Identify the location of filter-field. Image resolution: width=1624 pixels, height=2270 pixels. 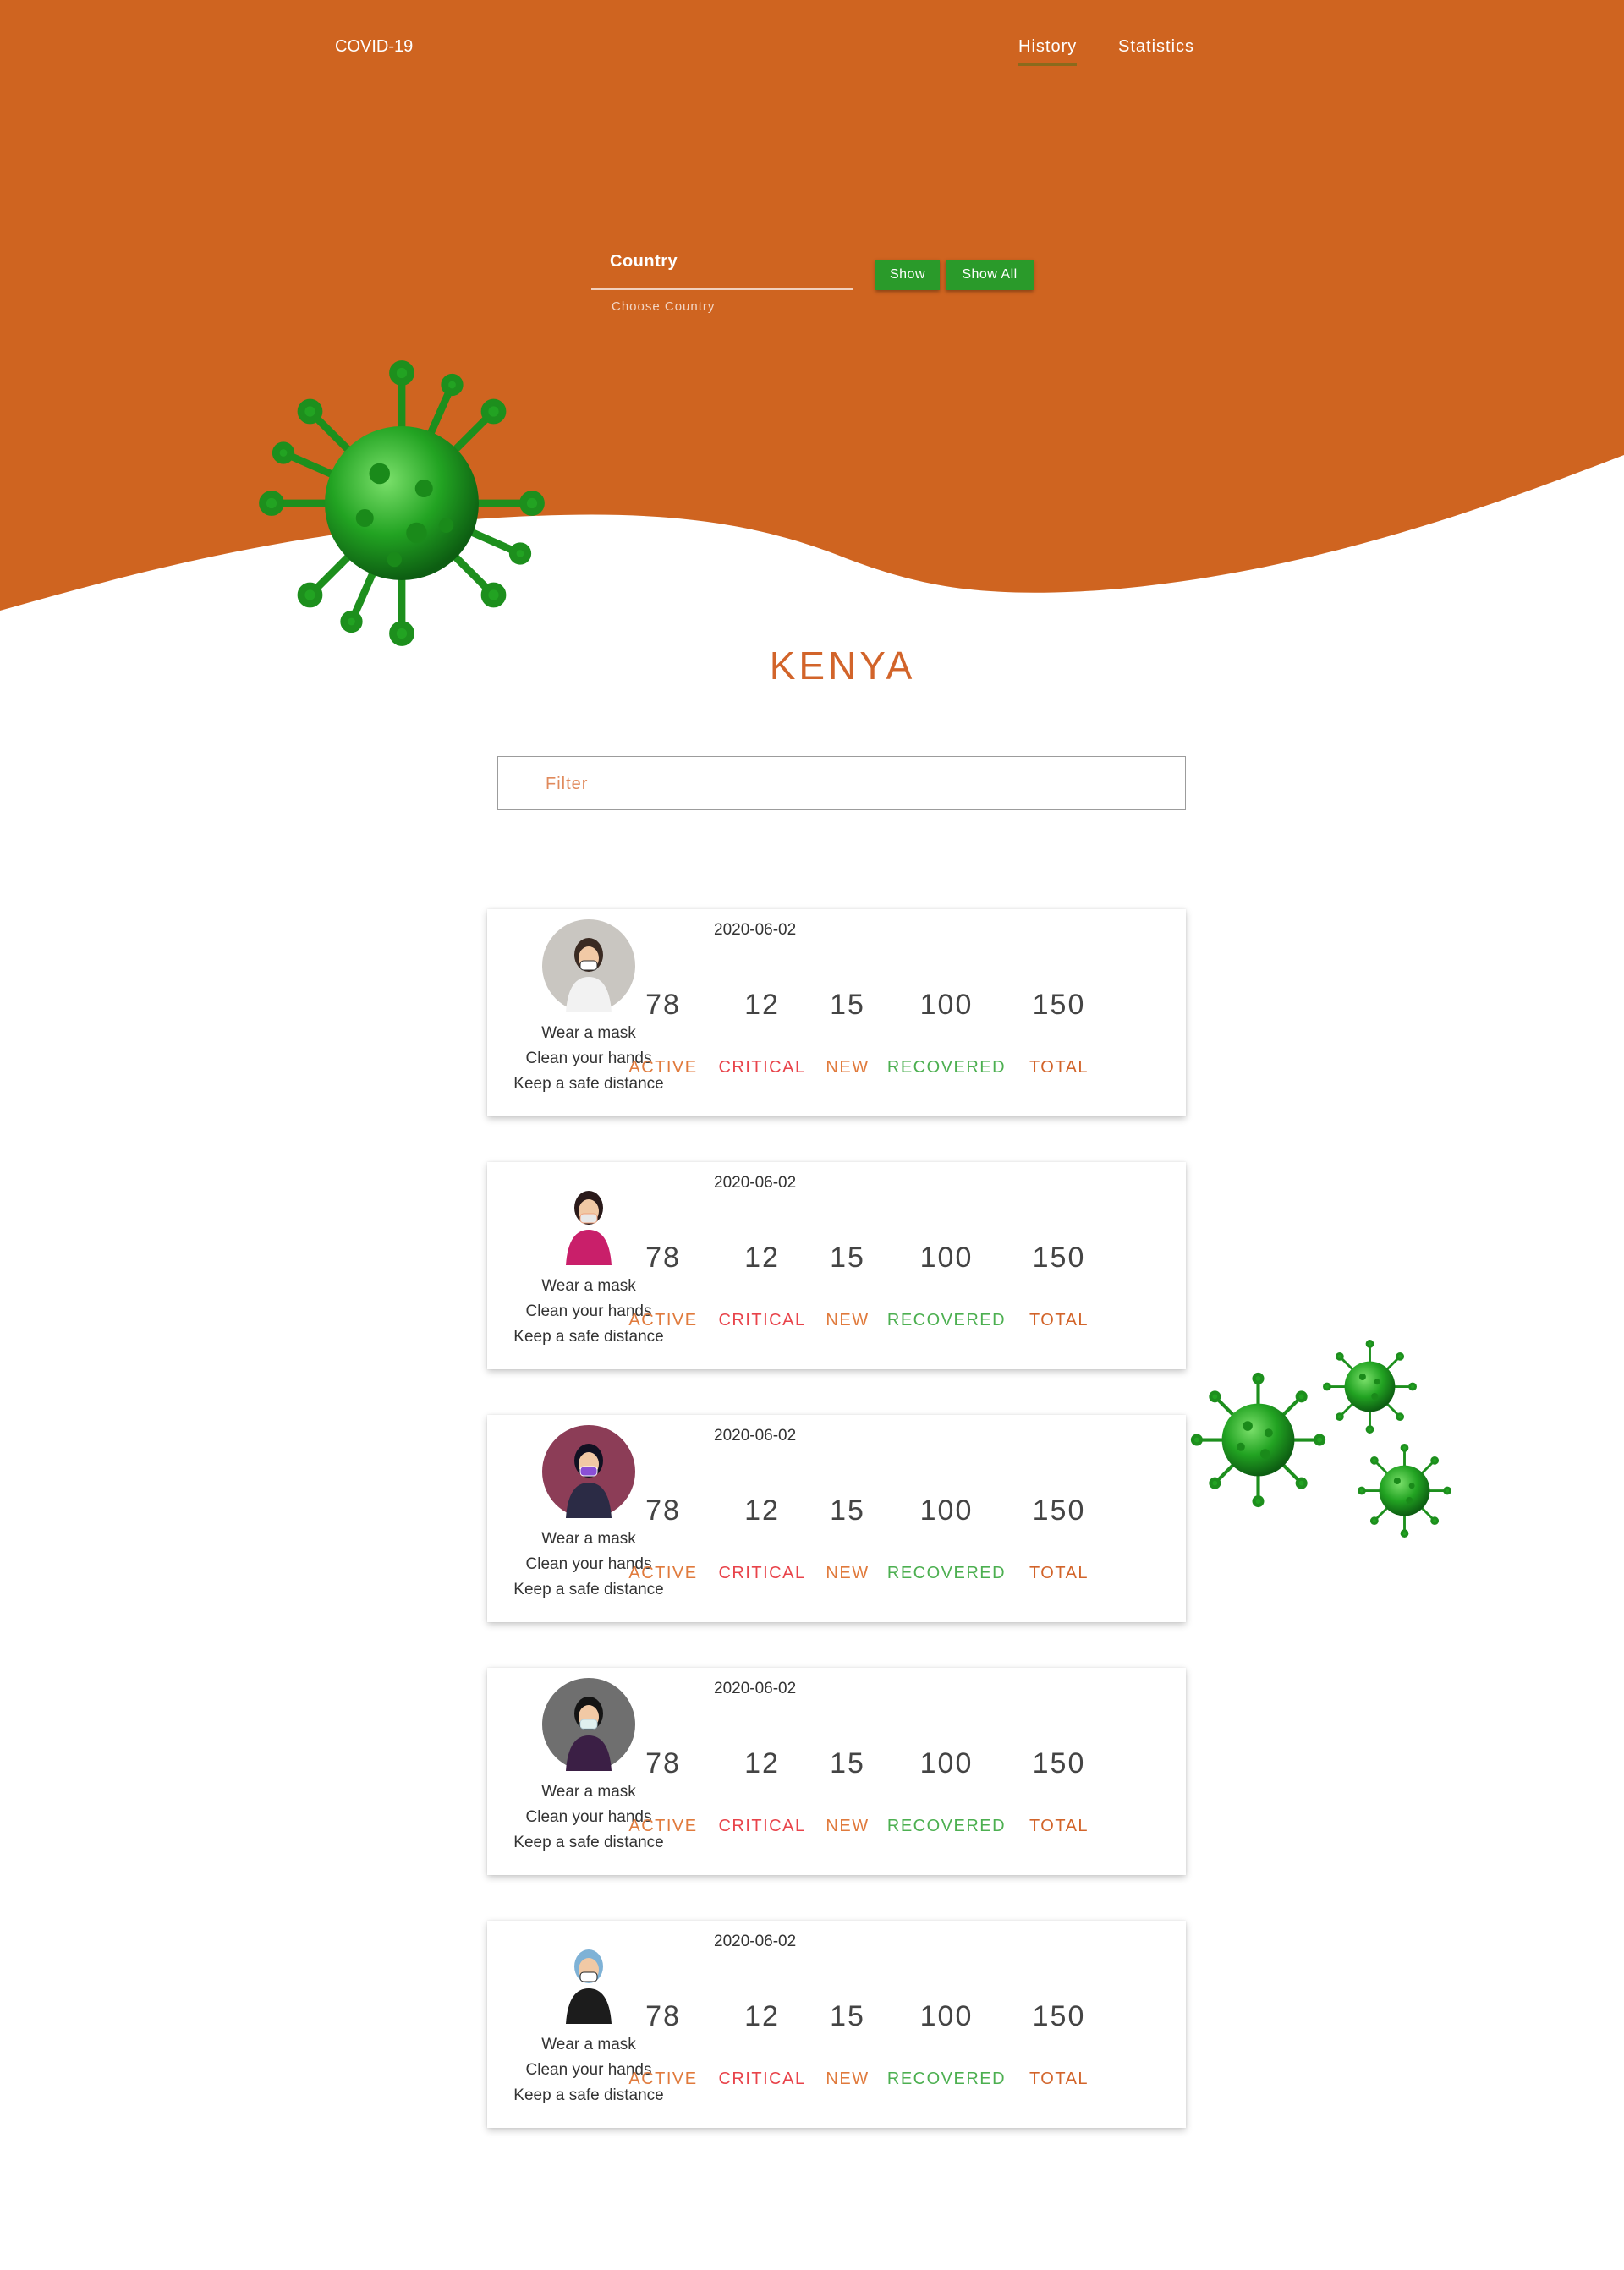
(842, 783).